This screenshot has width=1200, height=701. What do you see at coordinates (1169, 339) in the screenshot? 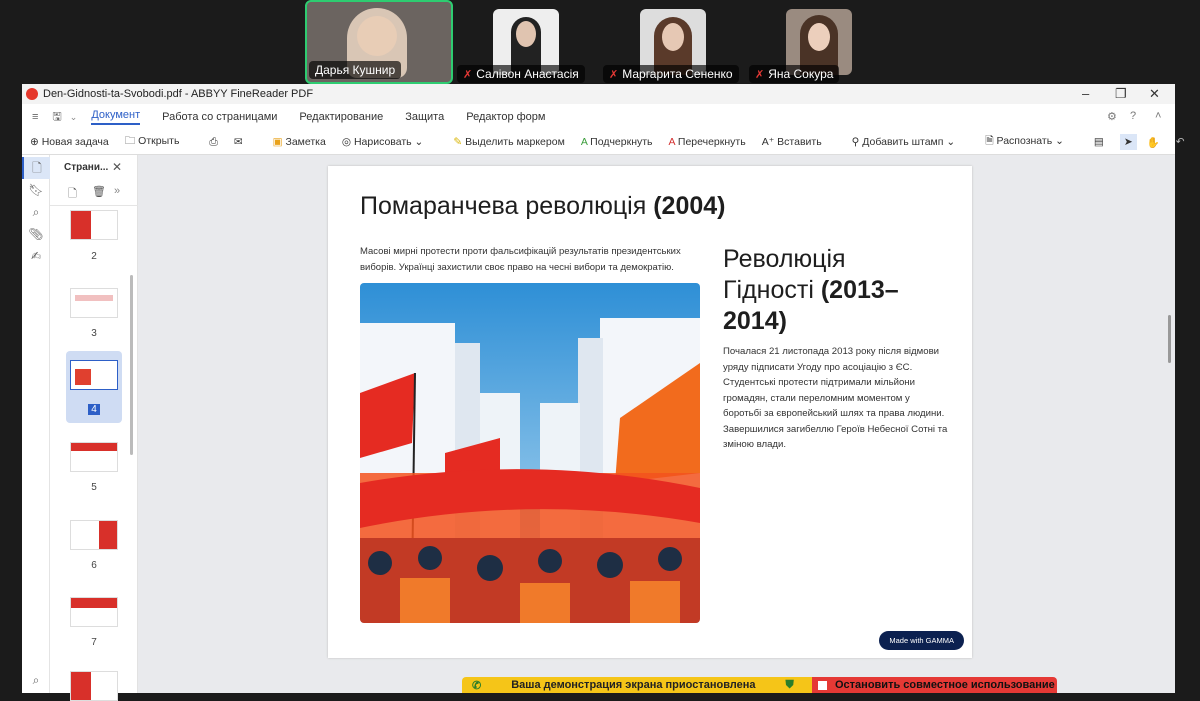
I see `document-scrollbar` at bounding box center [1169, 339].